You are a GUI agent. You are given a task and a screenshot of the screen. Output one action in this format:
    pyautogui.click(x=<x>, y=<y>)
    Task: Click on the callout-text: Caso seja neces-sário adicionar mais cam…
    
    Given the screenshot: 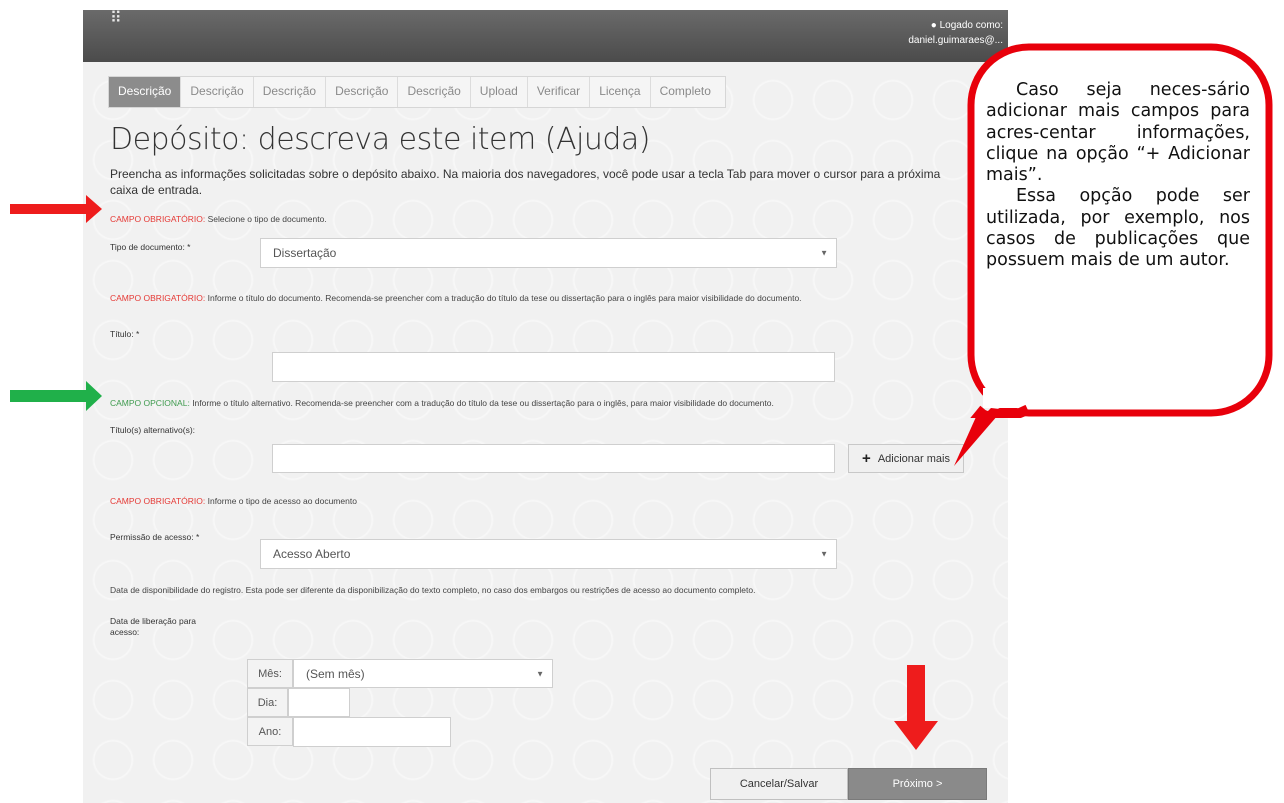 What is the action you would take?
    pyautogui.click(x=1118, y=176)
    